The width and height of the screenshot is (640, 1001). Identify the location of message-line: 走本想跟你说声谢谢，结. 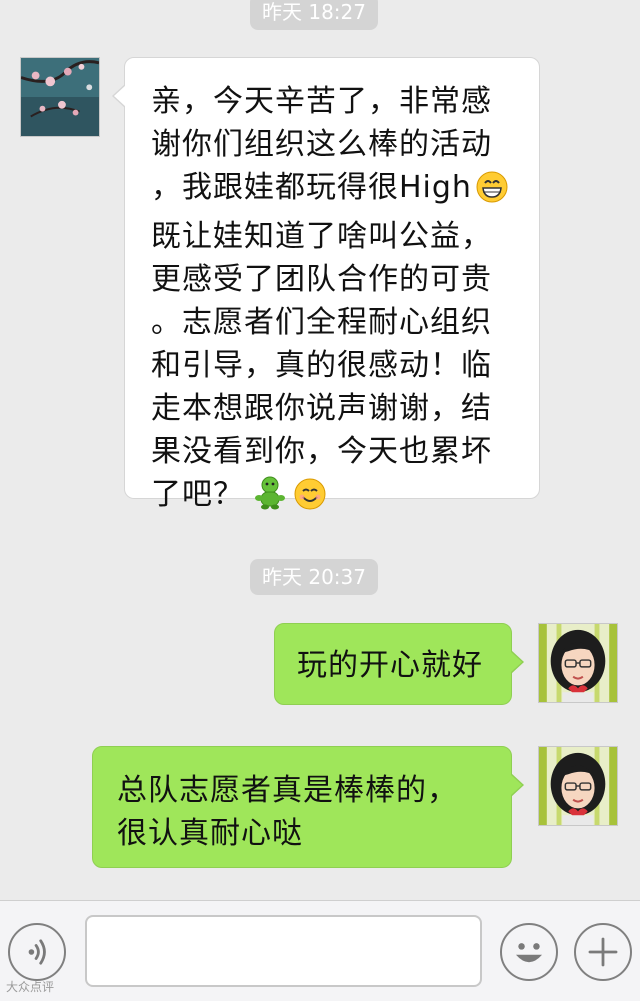
(321, 408).